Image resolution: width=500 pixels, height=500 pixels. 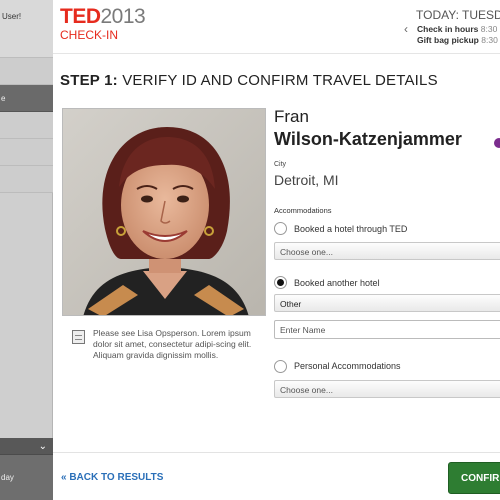 What do you see at coordinates (280, 366) in the screenshot?
I see `radio-personal-accommodations` at bounding box center [280, 366].